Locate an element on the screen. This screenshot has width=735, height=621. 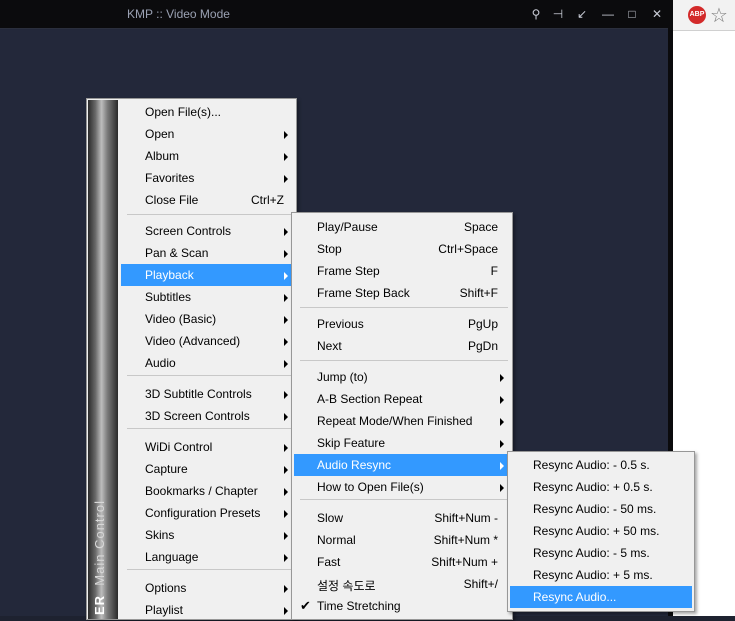
menu-item-label: Play/Pause is located at coordinates (347, 227).